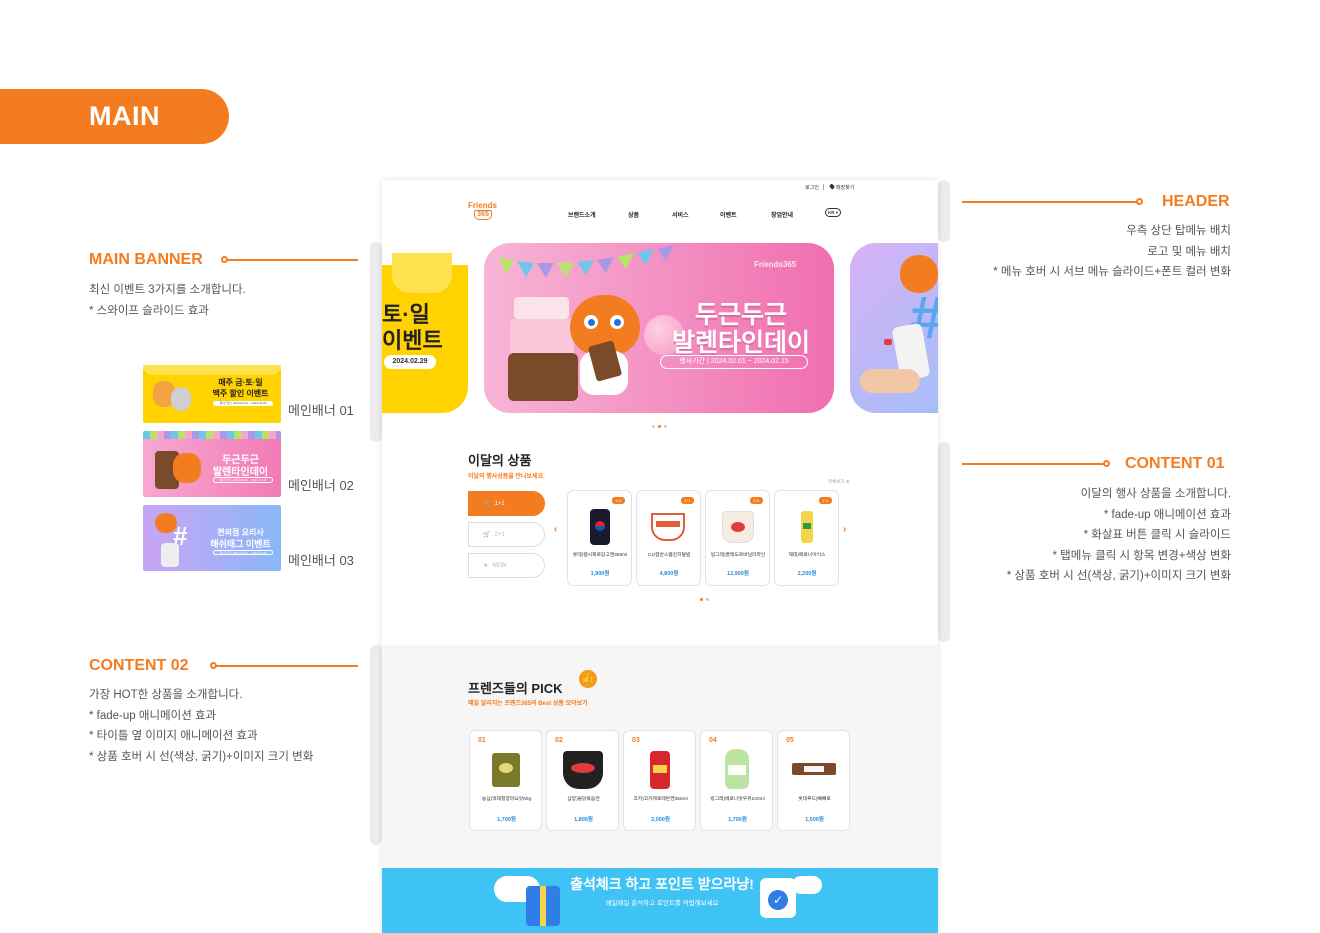 This screenshot has width=1320, height=933. I want to click on pick-card: 02 삼양)불닭볶음면 1,800원, so click(582, 780).